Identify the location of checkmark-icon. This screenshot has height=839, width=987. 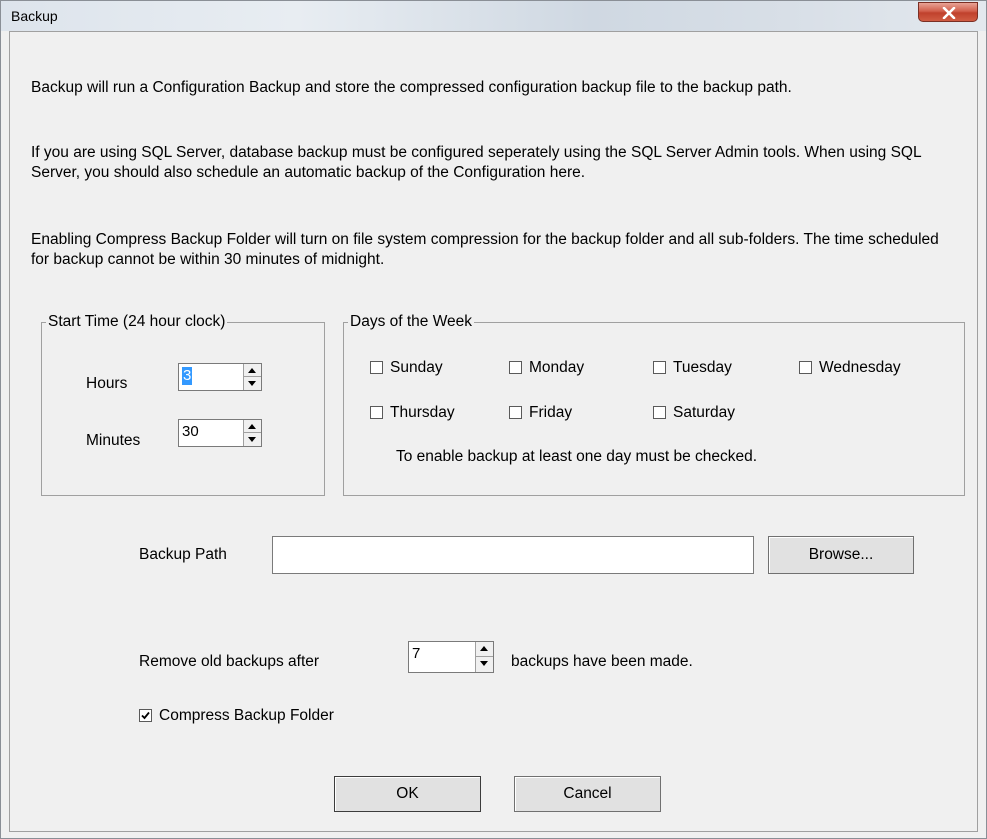
(145, 715).